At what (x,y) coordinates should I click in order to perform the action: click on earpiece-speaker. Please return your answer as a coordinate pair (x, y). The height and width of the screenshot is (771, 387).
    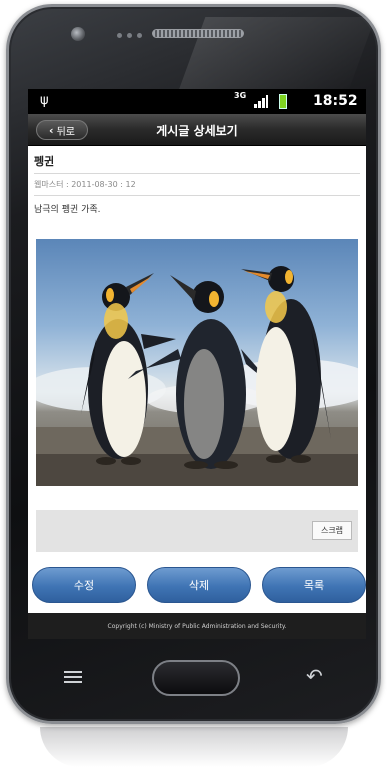
    Looking at the image, I should click on (198, 33).